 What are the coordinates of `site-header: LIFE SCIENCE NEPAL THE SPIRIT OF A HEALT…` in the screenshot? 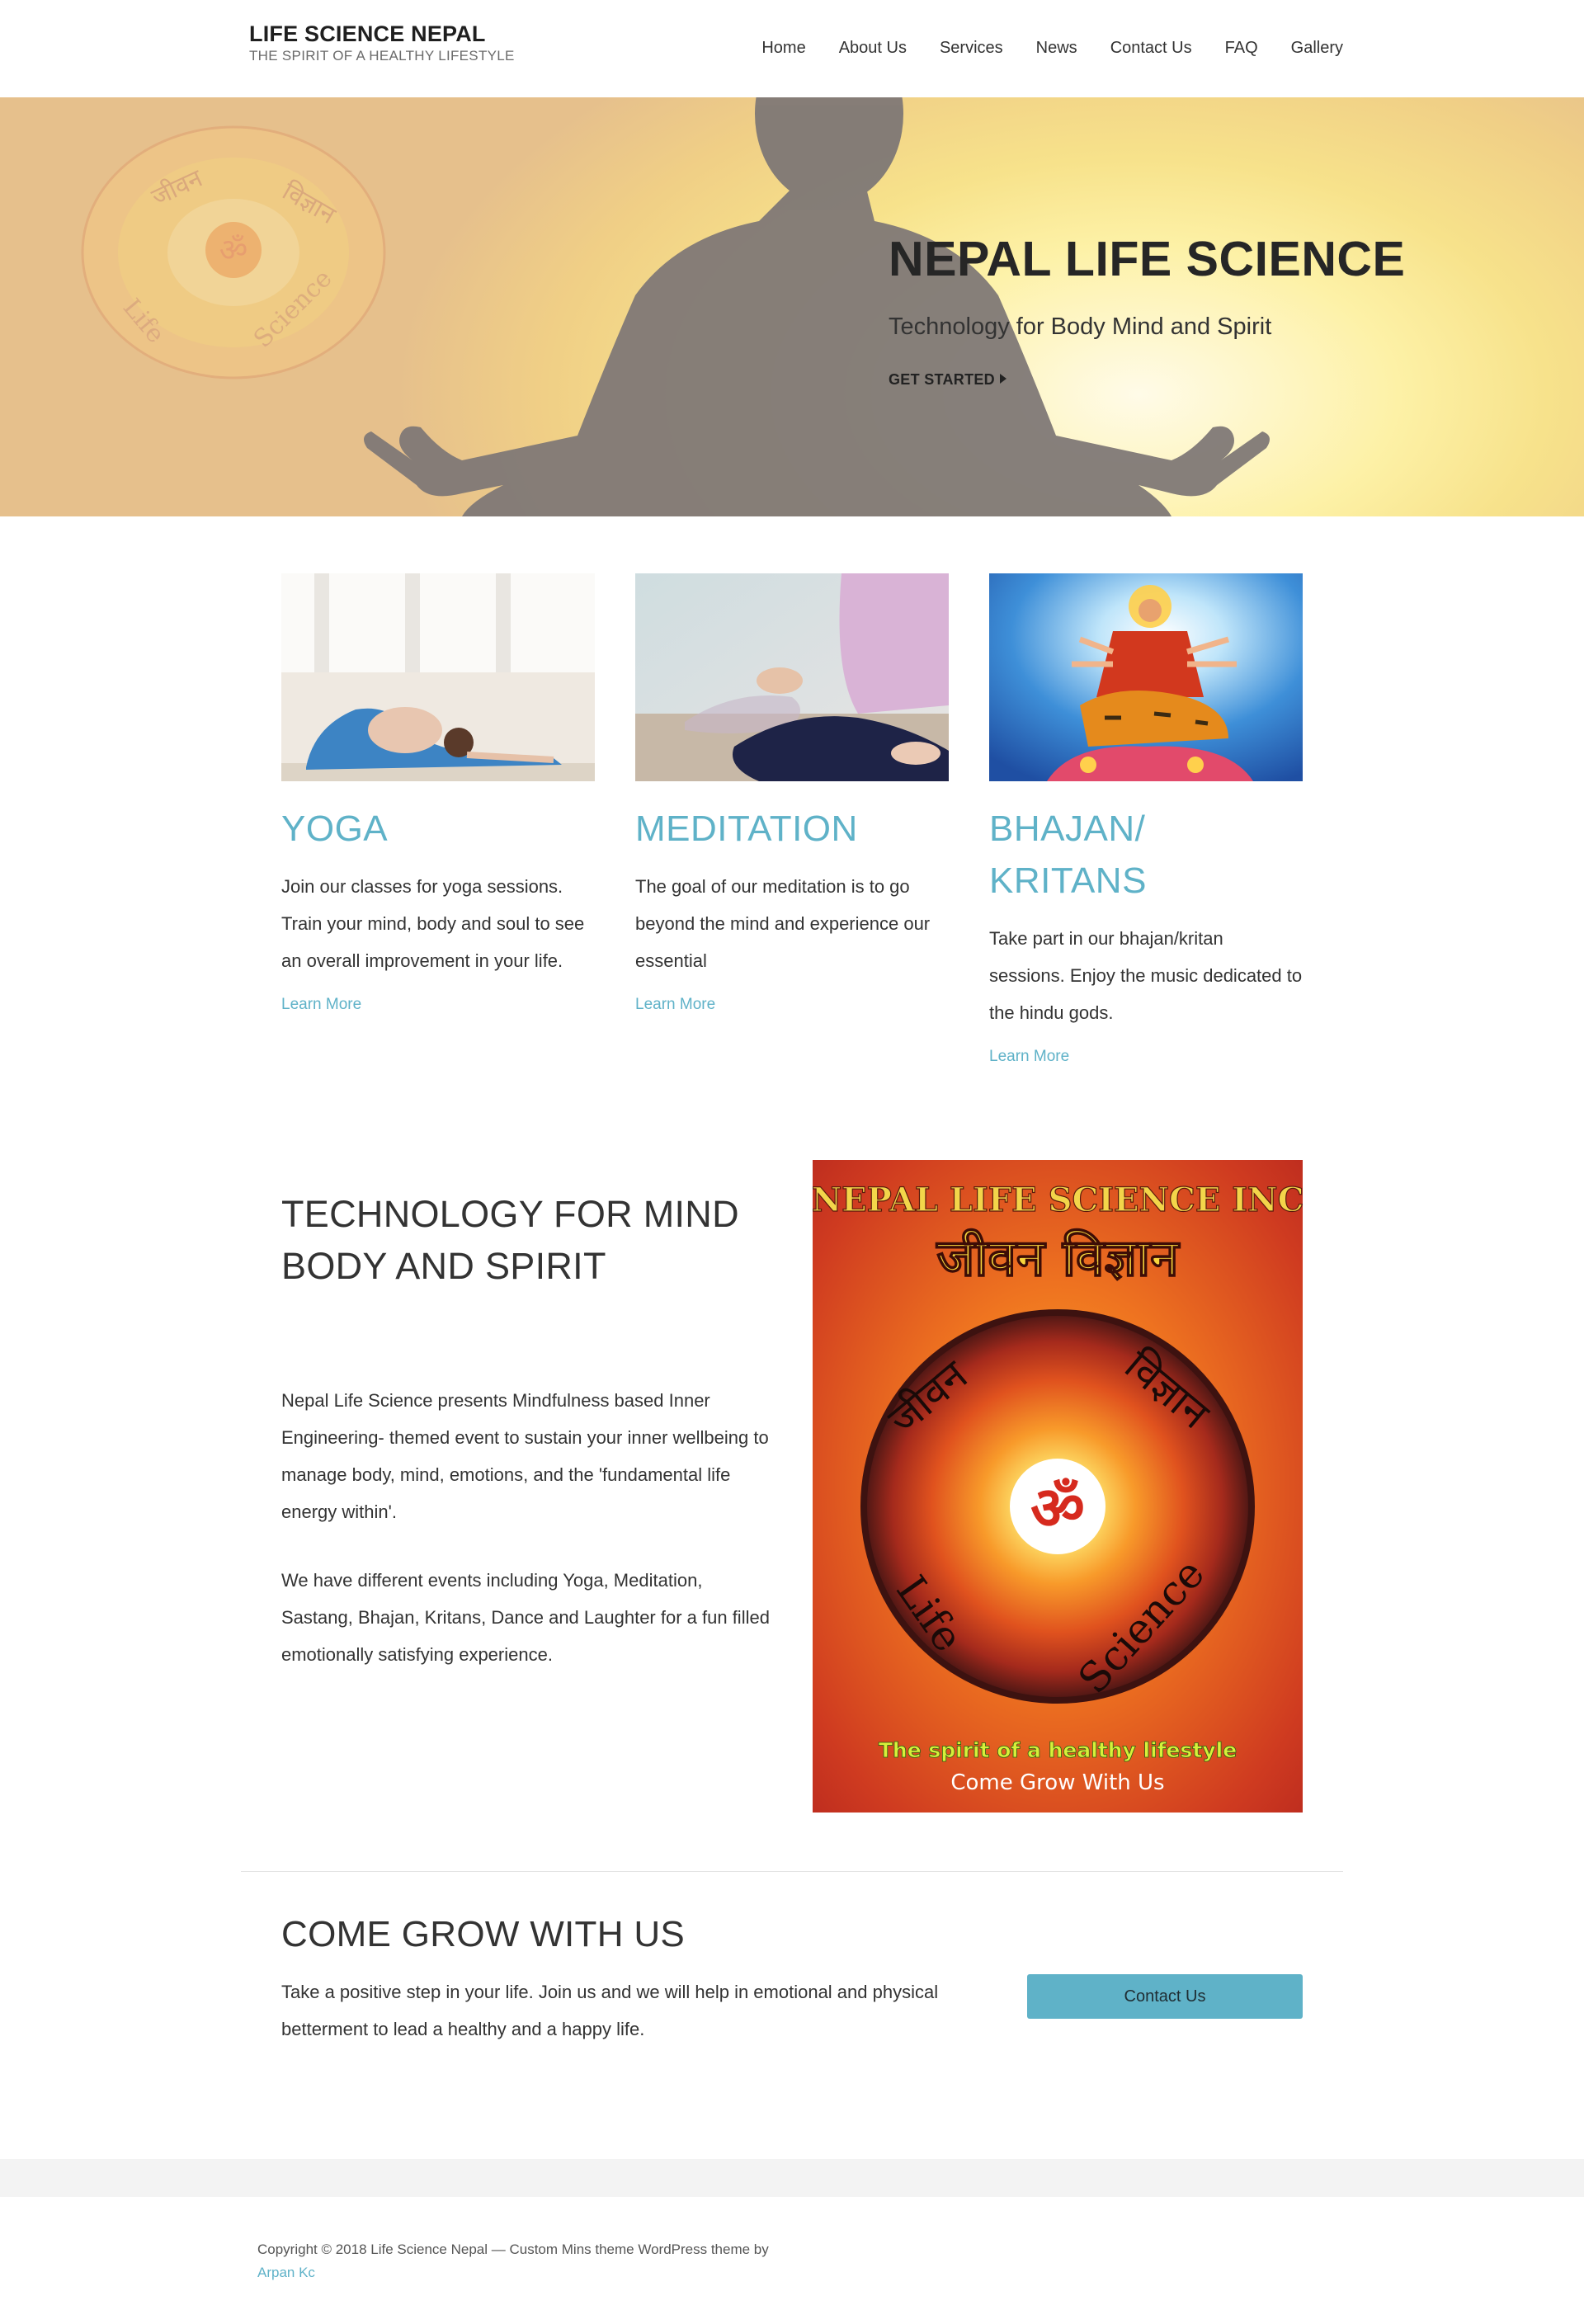 It's located at (792, 48).